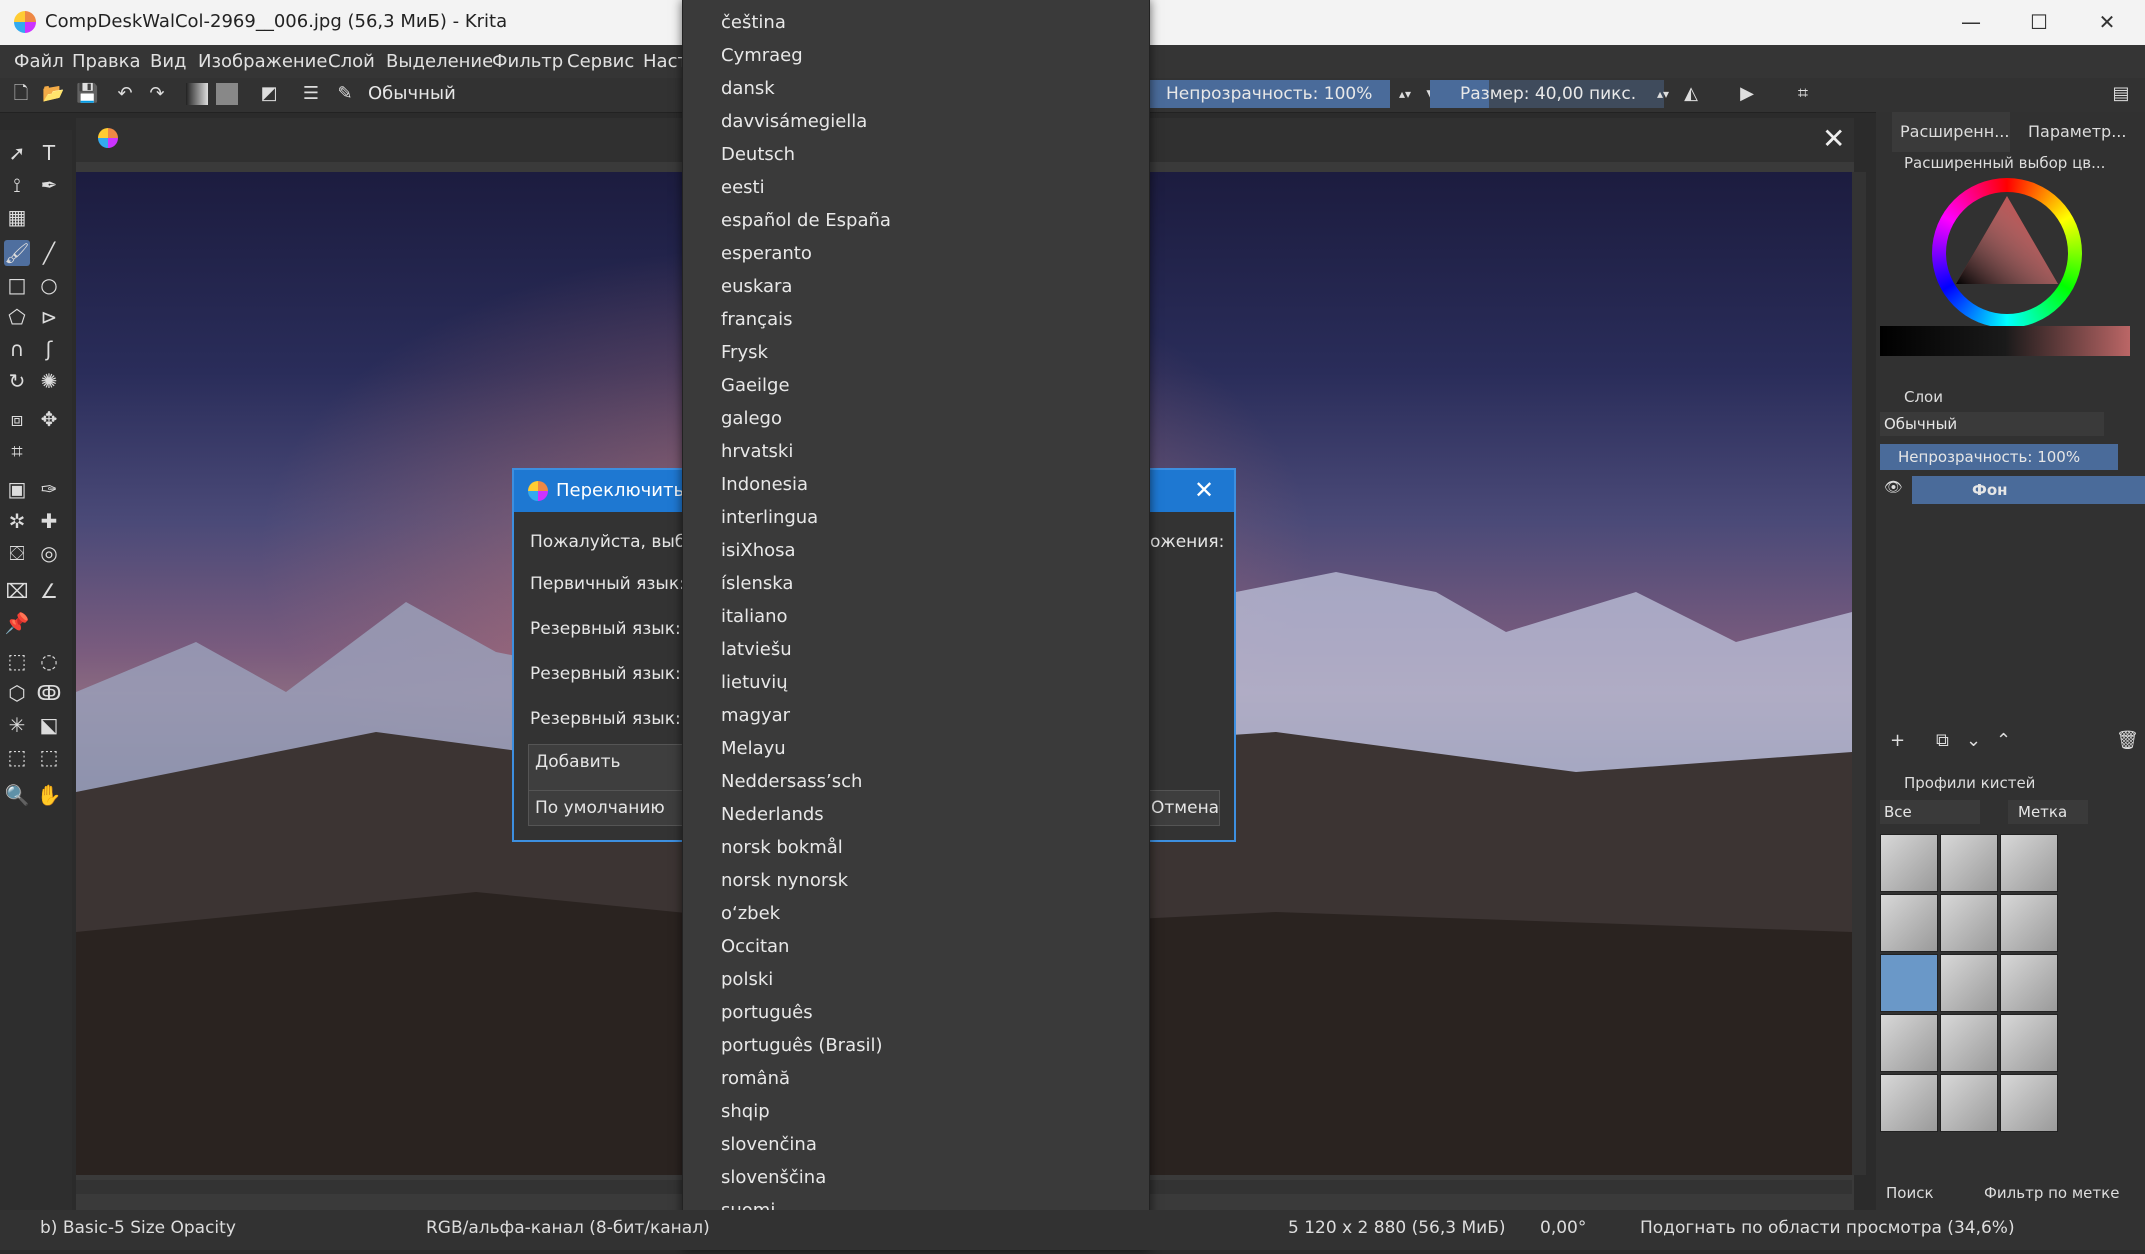 This screenshot has width=2145, height=1254. Describe the element at coordinates (769, 517) in the screenshot. I see `language-option: interlingua` at that location.